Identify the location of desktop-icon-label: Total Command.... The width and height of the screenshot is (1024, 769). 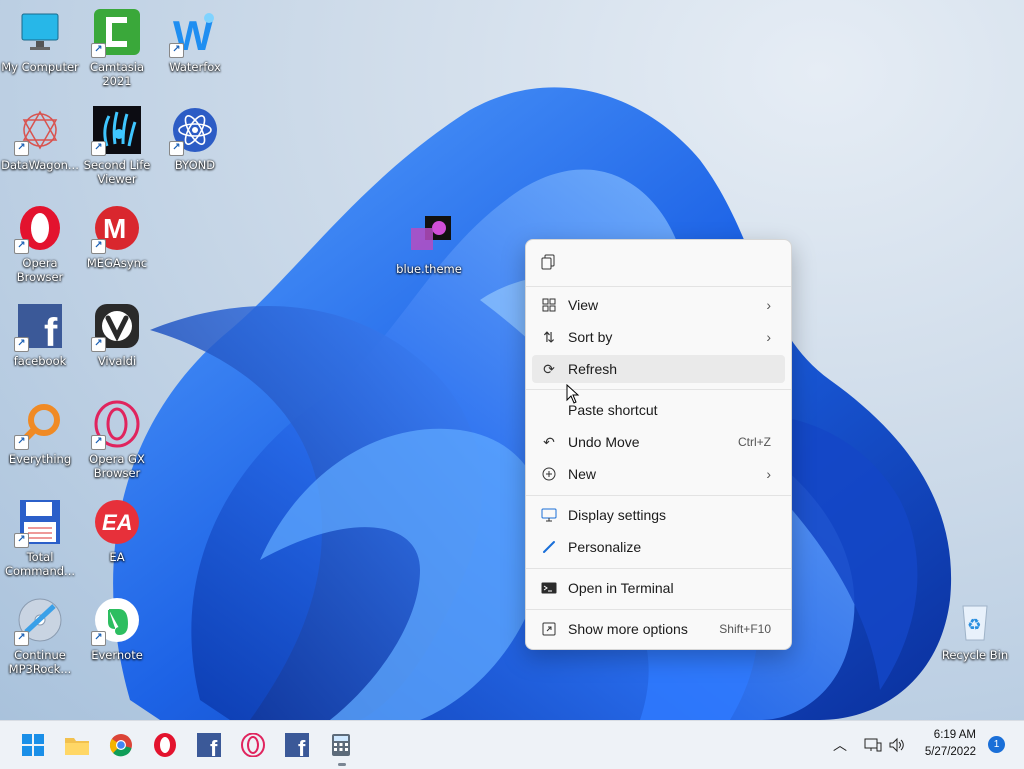
(40, 564).